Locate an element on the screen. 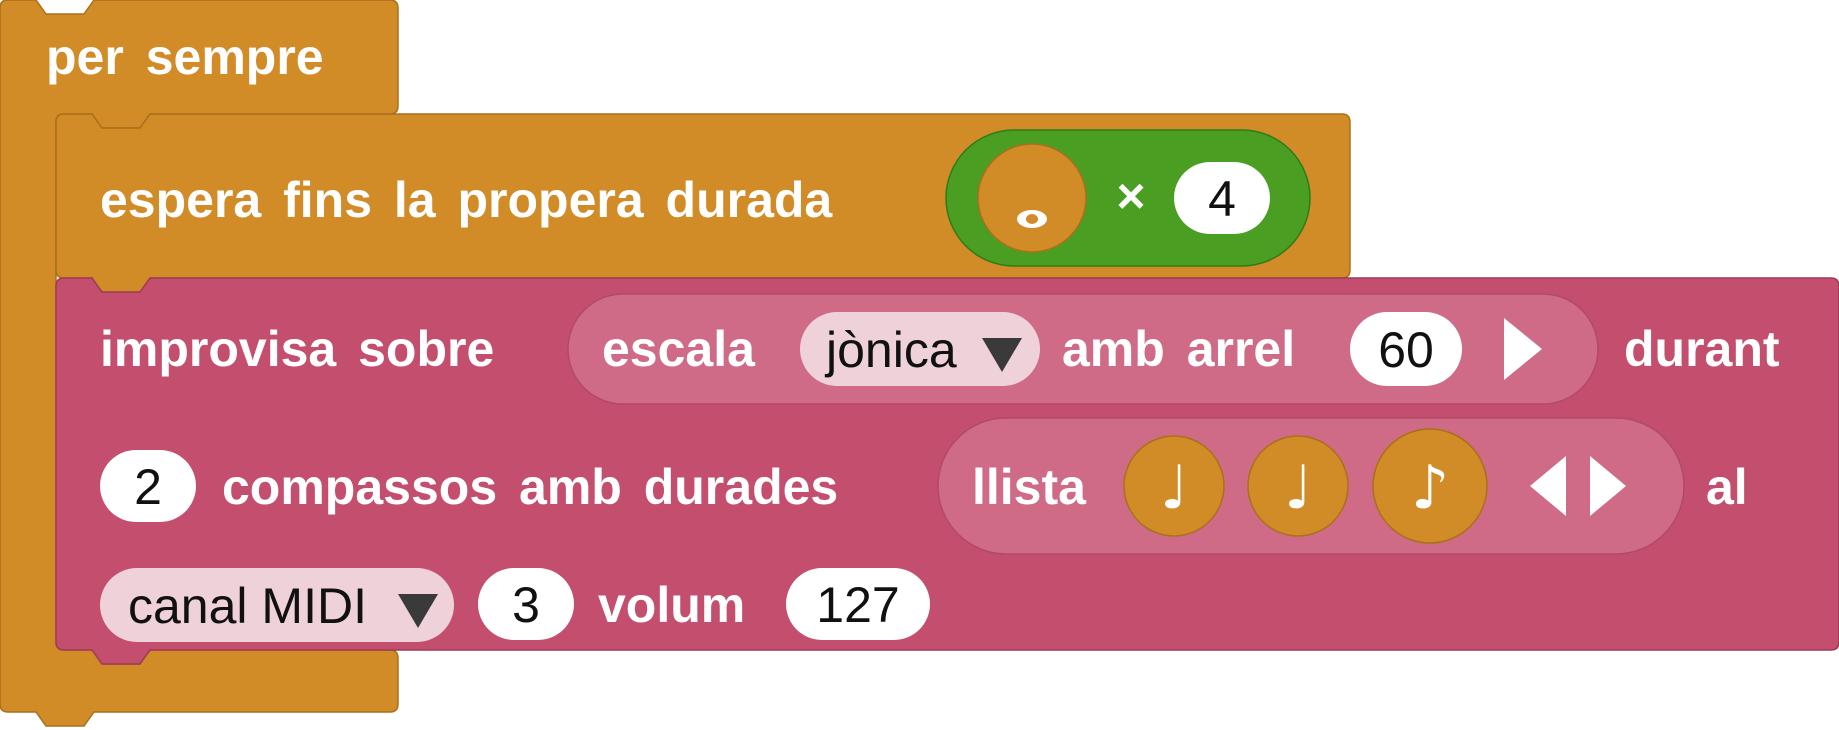  multiplier-field: 4 is located at coordinates (1222, 198).